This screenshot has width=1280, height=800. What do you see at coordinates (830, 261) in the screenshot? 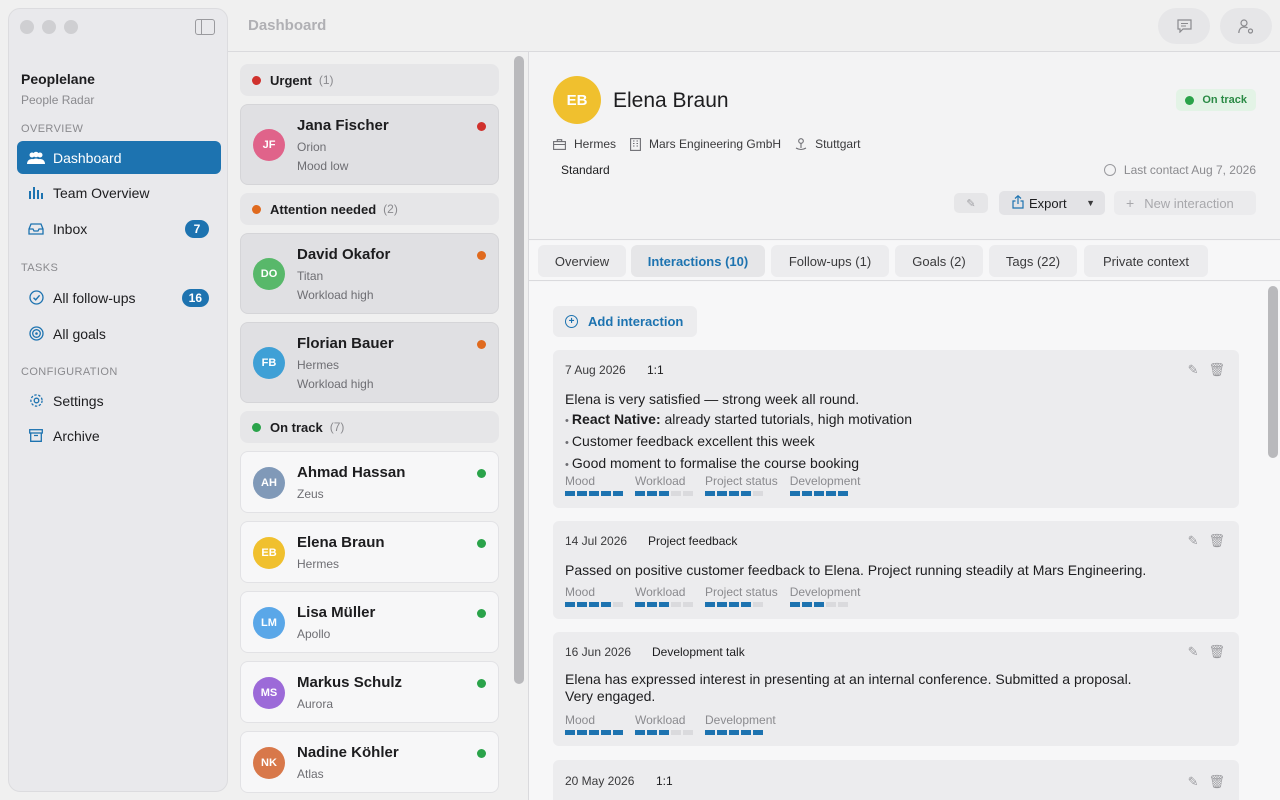
I see `tab-follow-ups: Follow-ups (1)` at bounding box center [830, 261].